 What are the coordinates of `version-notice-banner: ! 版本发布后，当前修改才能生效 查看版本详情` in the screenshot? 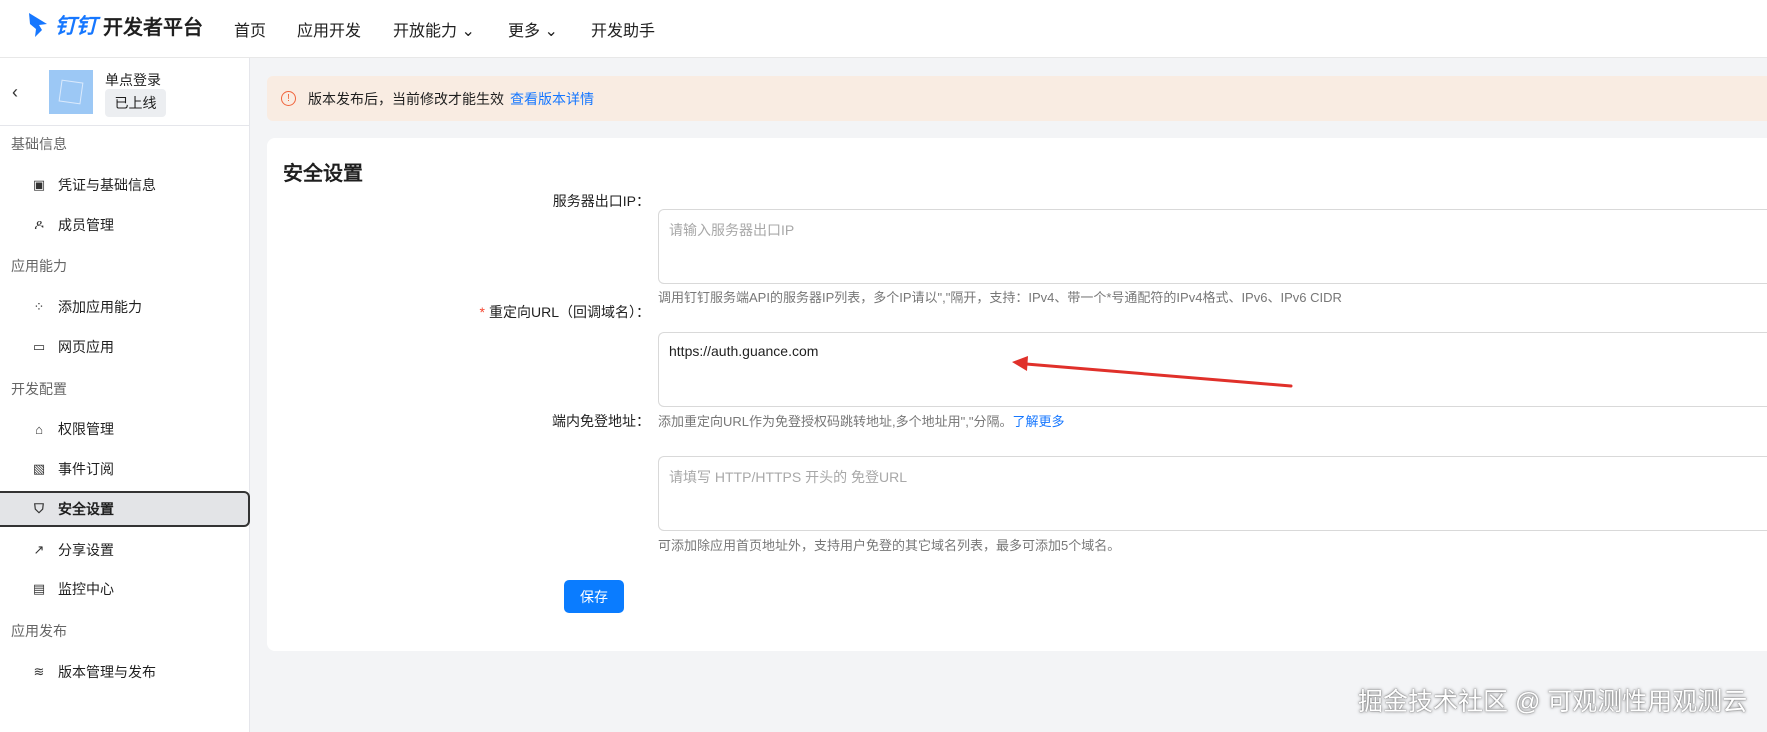 It's located at (1017, 98).